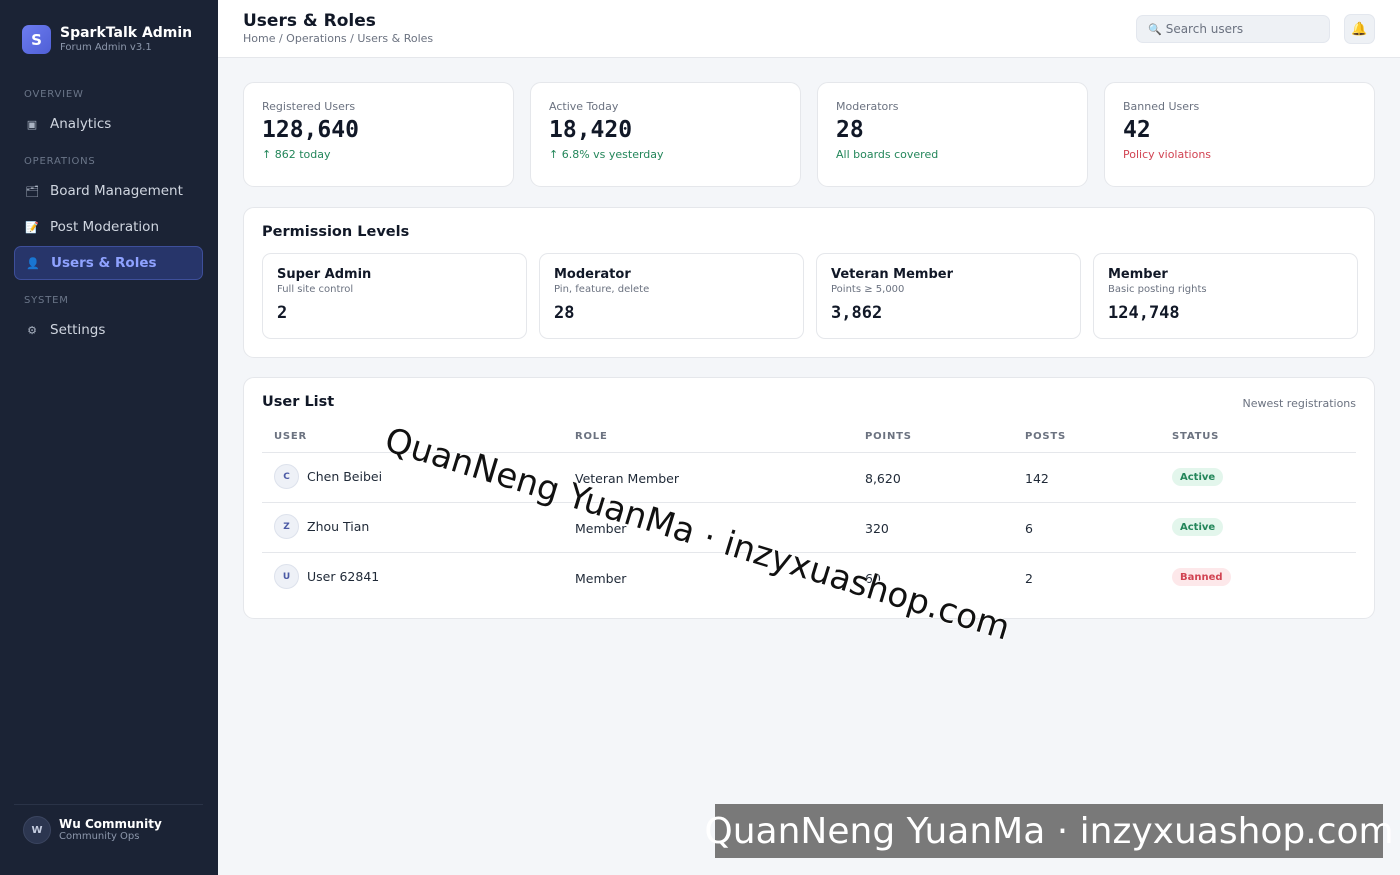 Image resolution: width=1400 pixels, height=875 pixels. What do you see at coordinates (108, 804) in the screenshot?
I see `sidebar-divider` at bounding box center [108, 804].